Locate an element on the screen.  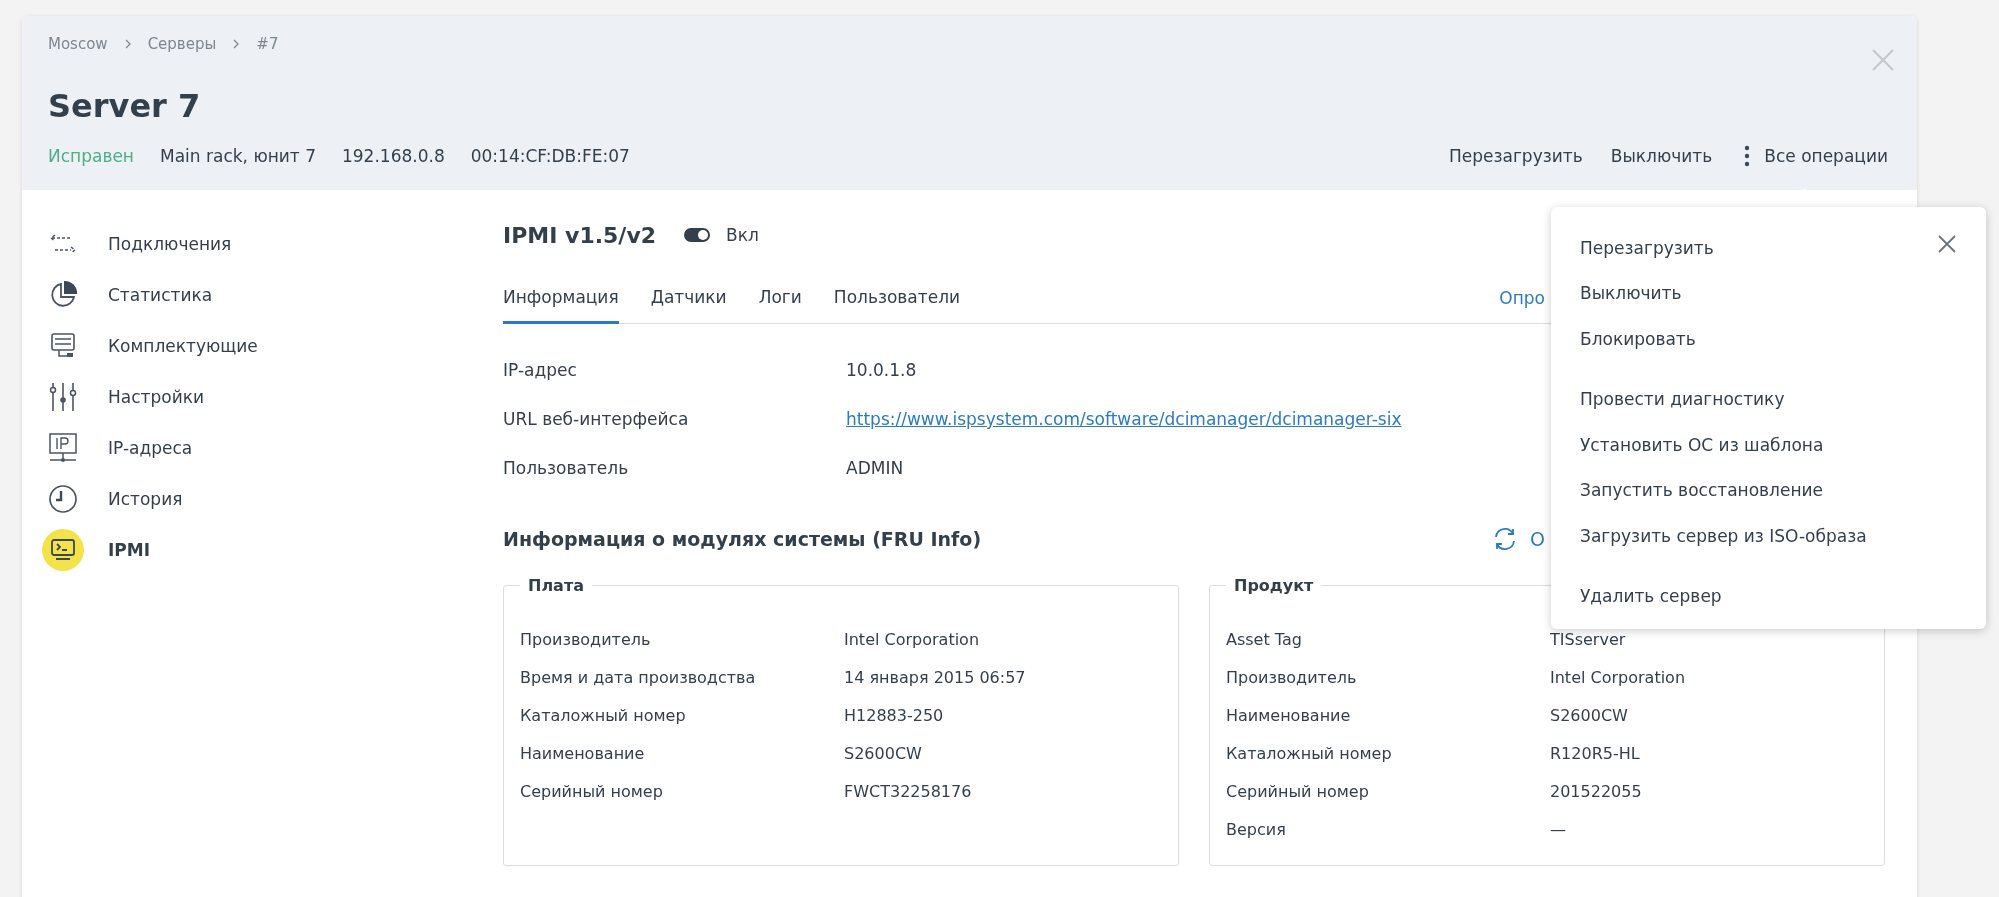
header-action-button: Все операции is located at coordinates (1819, 156).